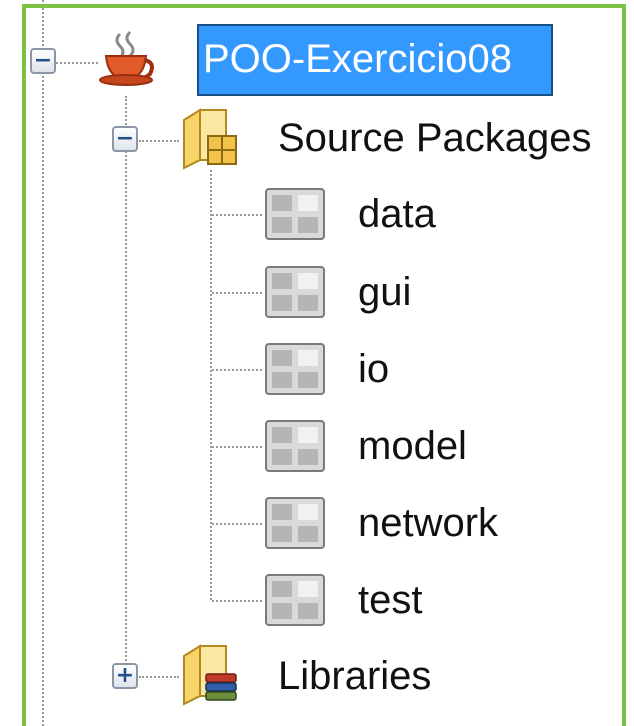 This screenshot has width=634, height=726. Describe the element at coordinates (435, 138) in the screenshot. I see `source-packages-label: Source Packages` at that location.